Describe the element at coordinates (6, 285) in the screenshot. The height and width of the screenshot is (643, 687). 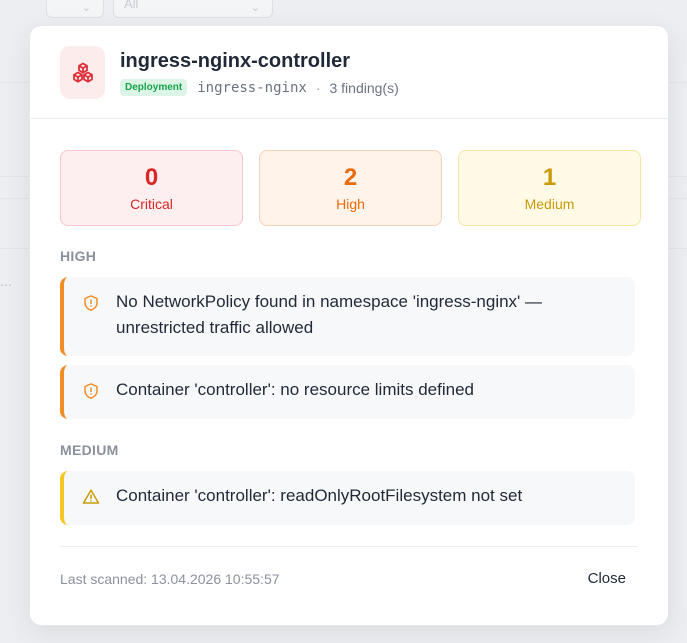
I see `more-dots-icon: ⋯` at that location.